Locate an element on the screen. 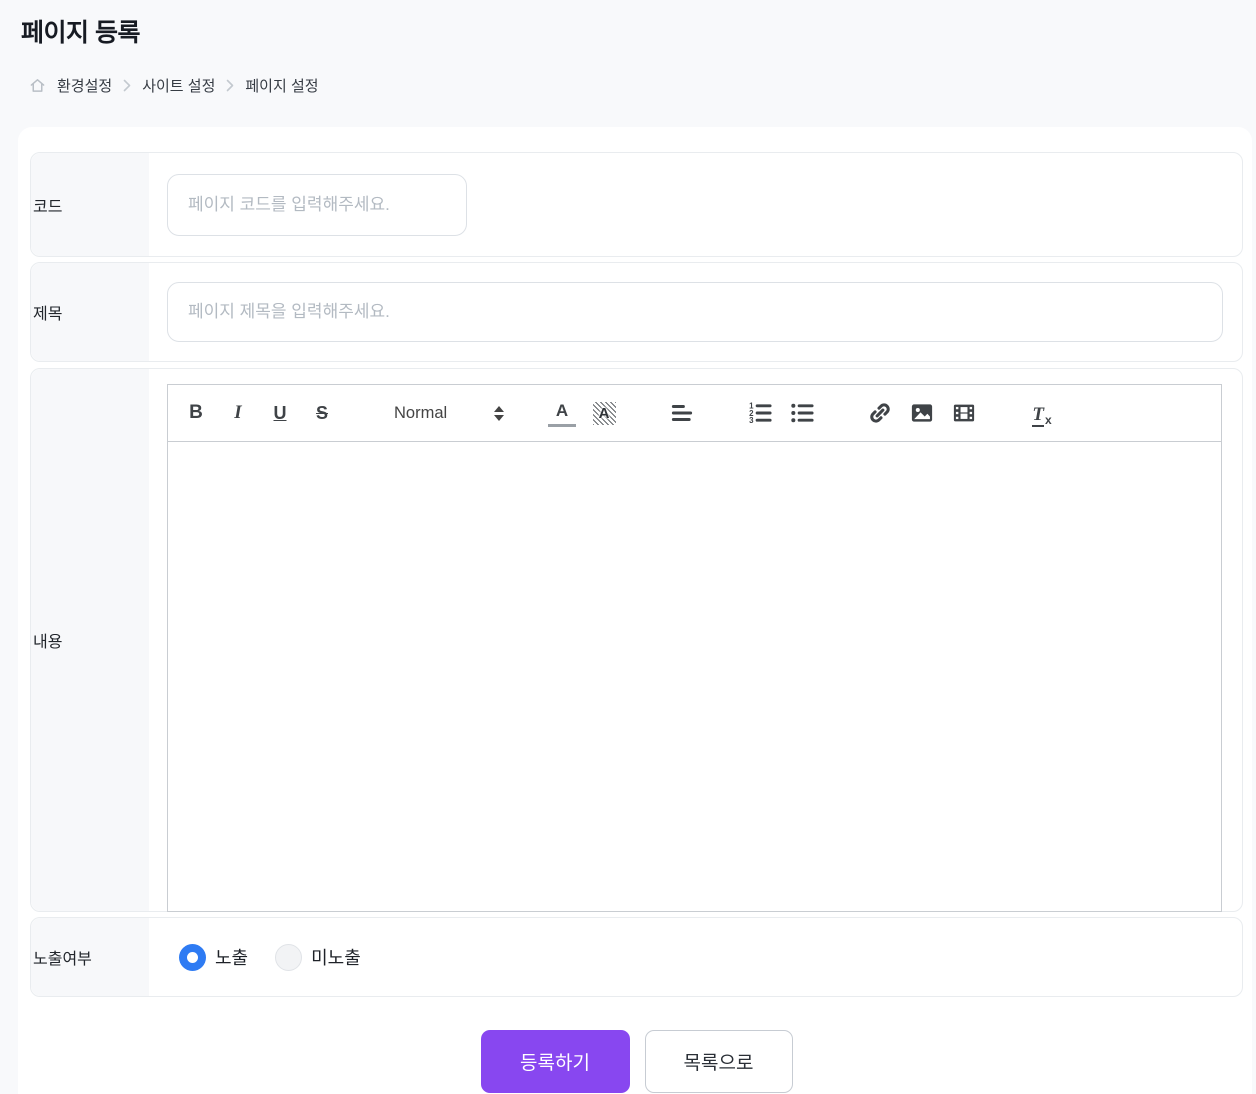  visibility-radio-group: 노출 미노출 is located at coordinates (270, 957).